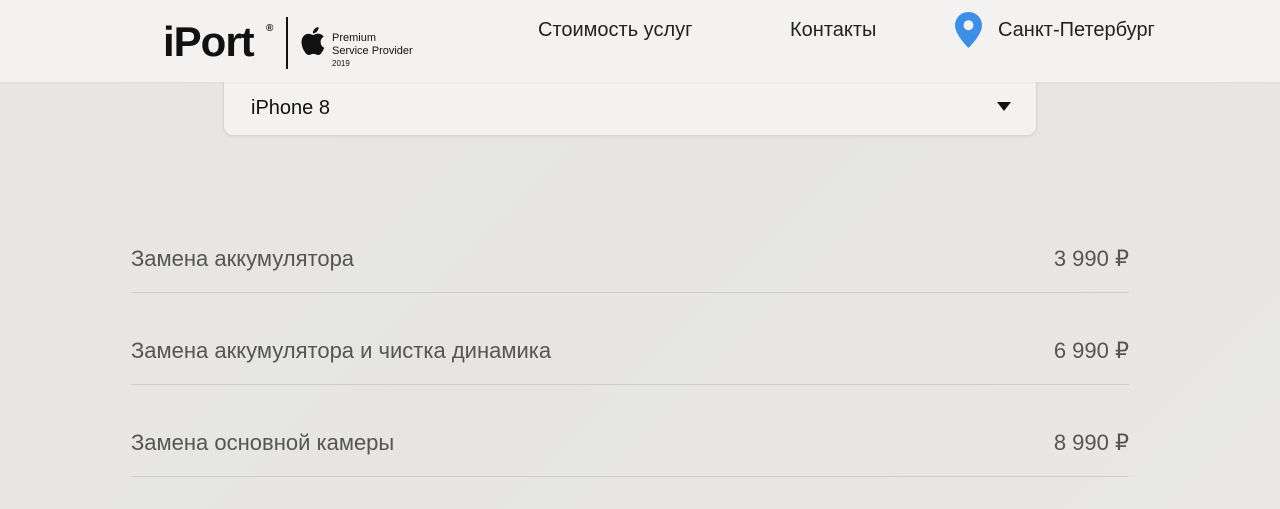 This screenshot has width=1280, height=509. I want to click on service-name: Замена основной камеры, so click(263, 442).